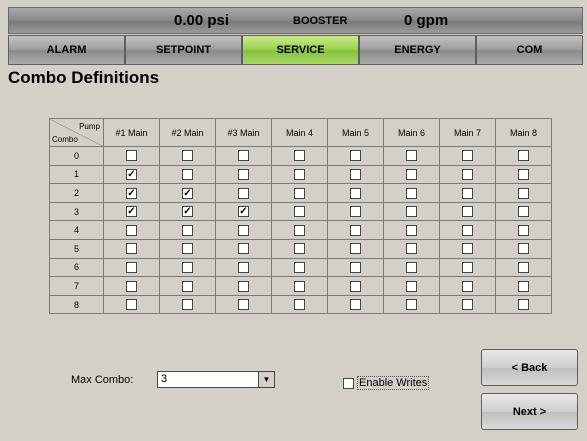 This screenshot has height=441, width=587. What do you see at coordinates (529, 50) in the screenshot?
I see `tab-com: COM` at bounding box center [529, 50].